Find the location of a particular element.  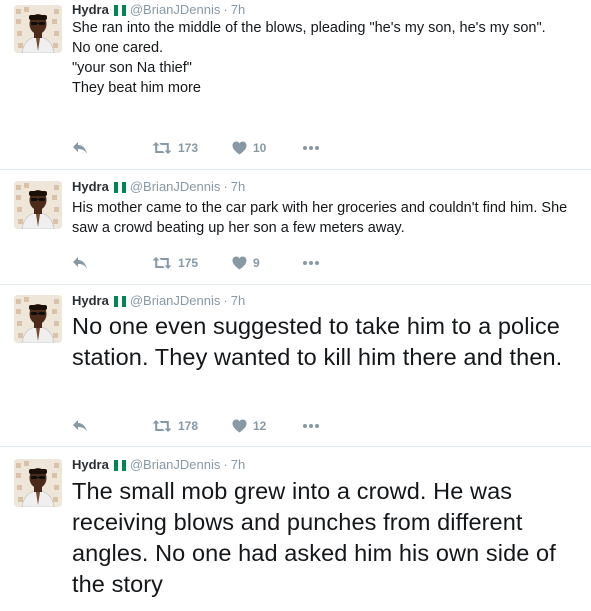

like-button: 10 is located at coordinates (267, 148).